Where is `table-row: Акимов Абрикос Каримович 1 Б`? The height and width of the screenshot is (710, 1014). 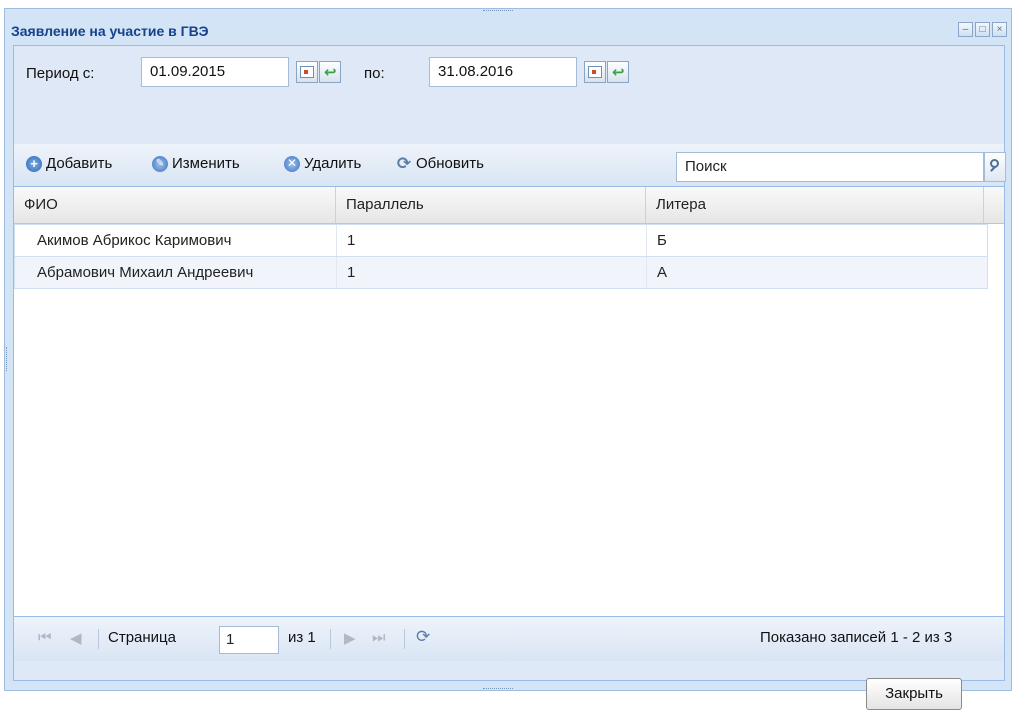 table-row: Акимов Абрикос Каримович 1 Б is located at coordinates (501, 240).